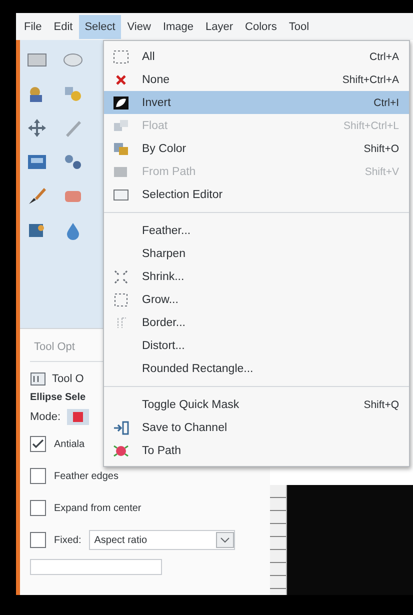 The height and width of the screenshot is (615, 413). What do you see at coordinates (33, 26) in the screenshot?
I see `menu-title: File` at bounding box center [33, 26].